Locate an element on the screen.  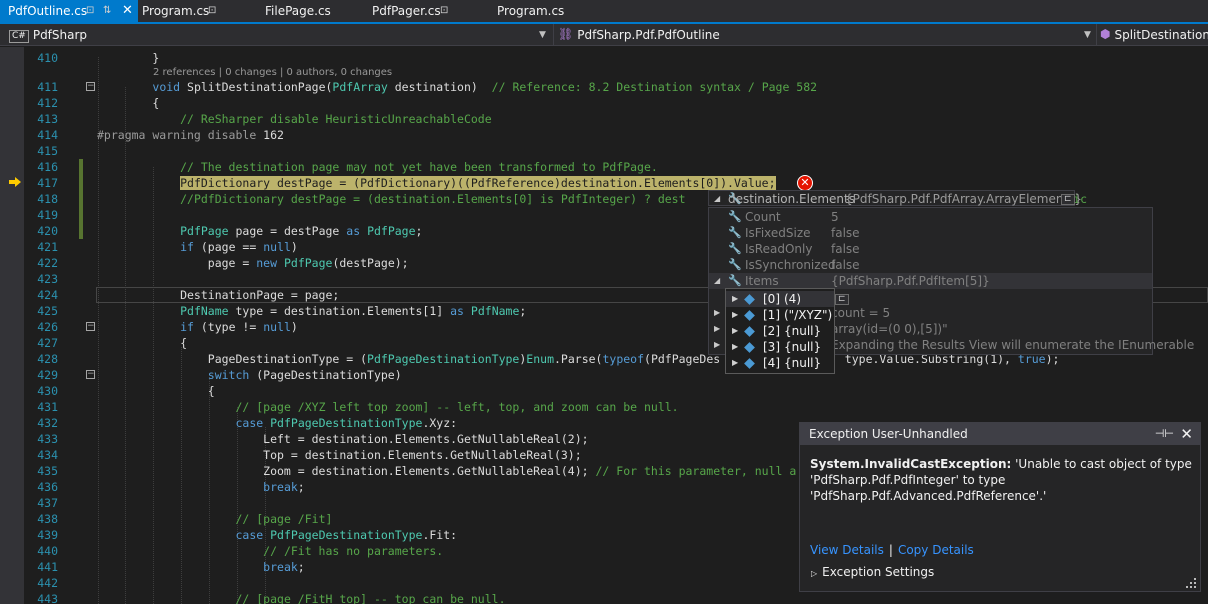
code-line: 429 − switch (PageDestinationType) is located at coordinates (616, 375).